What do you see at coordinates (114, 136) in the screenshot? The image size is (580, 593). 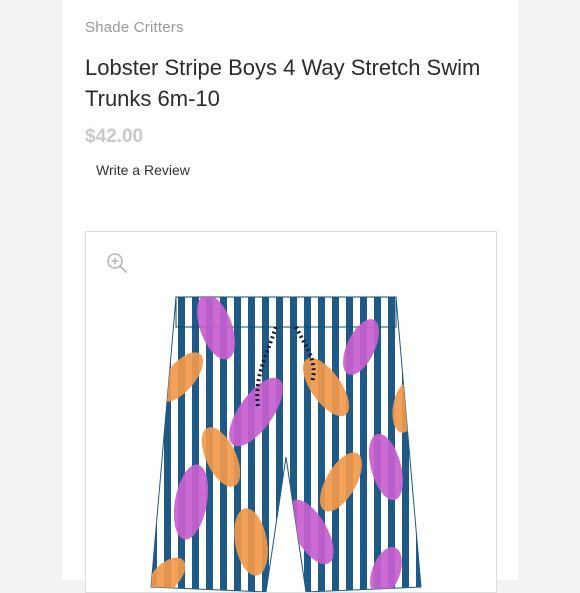 I see `product-price: $42.00` at bounding box center [114, 136].